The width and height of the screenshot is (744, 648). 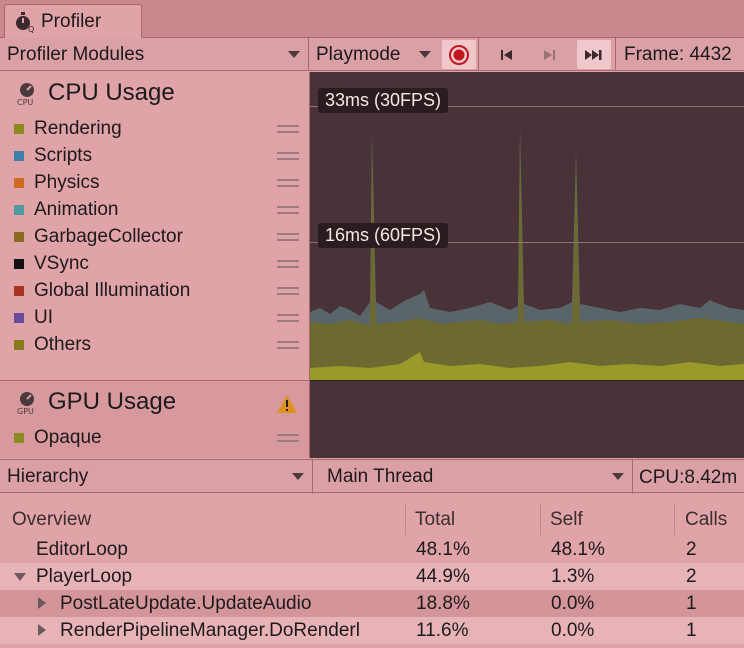 I want to click on gpu-usage-graph, so click(x=527, y=419).